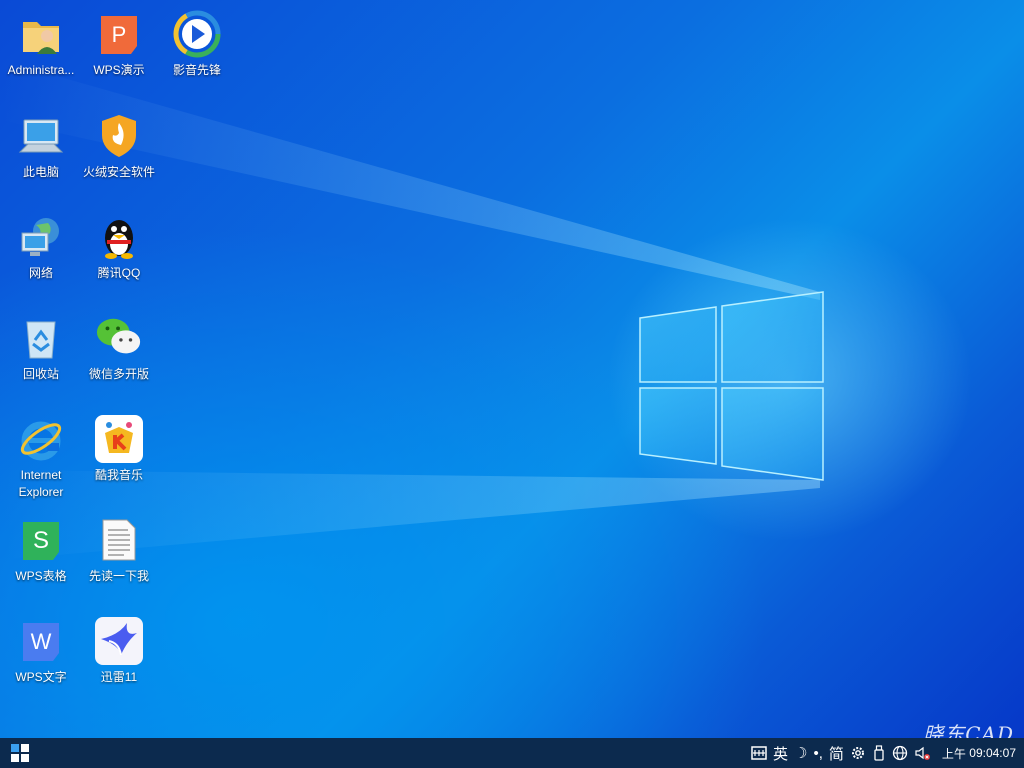 The width and height of the screenshot is (1024, 768). I want to click on desktop-icon-internet-explorer: Internet Explorer, so click(41, 455).